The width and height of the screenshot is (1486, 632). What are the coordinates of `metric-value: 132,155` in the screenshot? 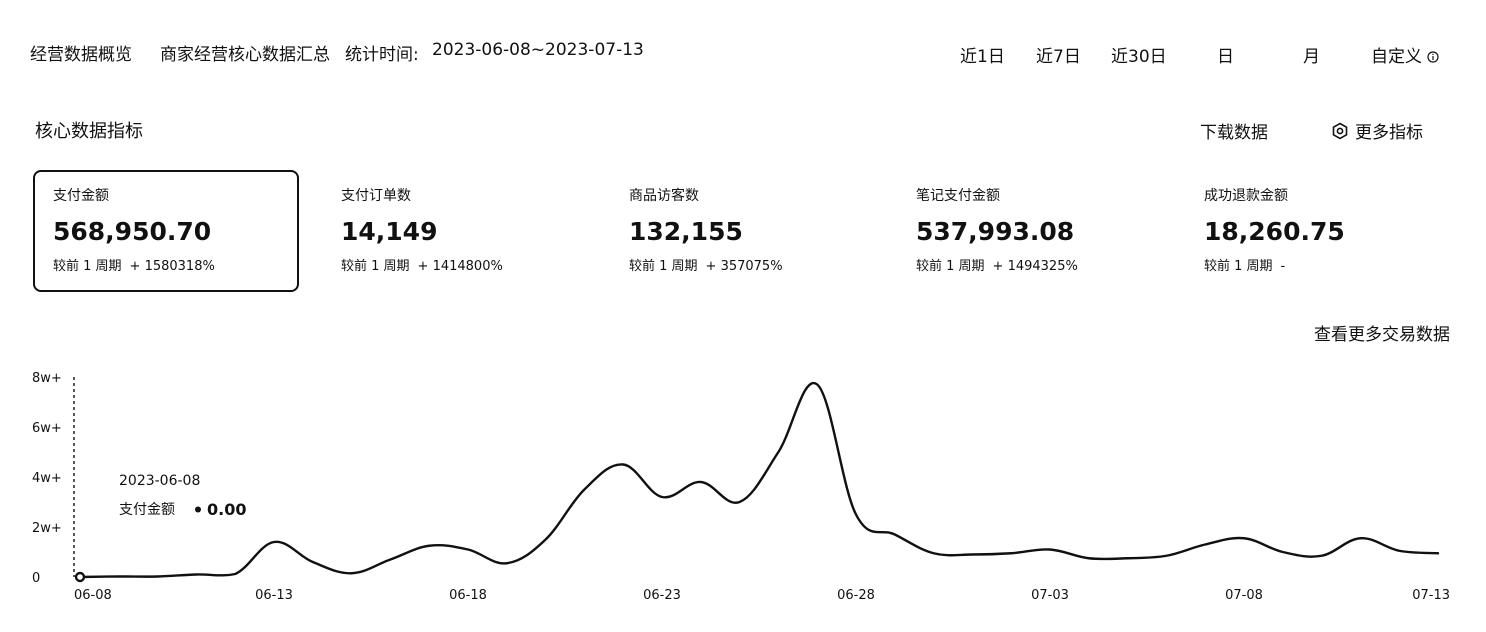 It's located at (686, 231).